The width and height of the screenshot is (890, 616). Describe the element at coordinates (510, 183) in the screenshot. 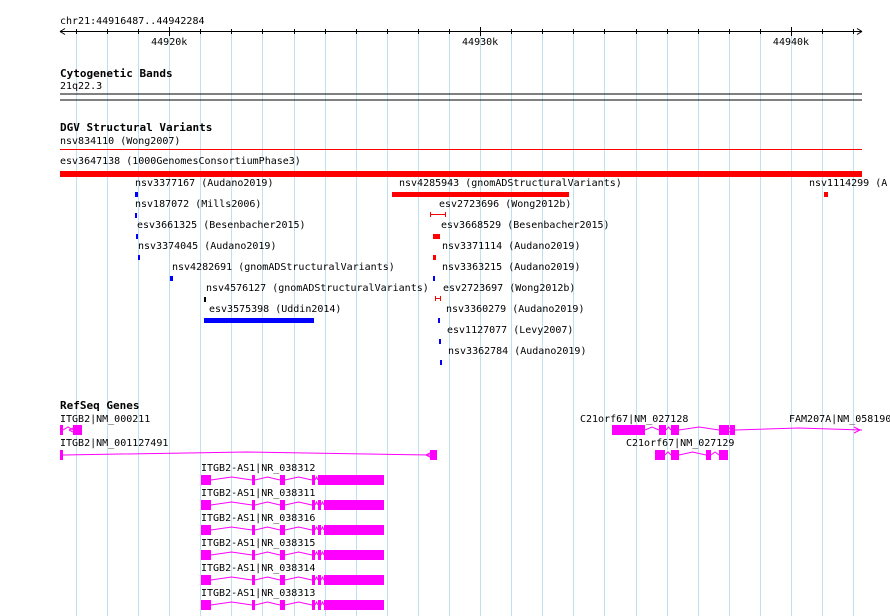

I see `dgv-feature-label: nsv4285943 (gnomADStructuralVariants)` at that location.